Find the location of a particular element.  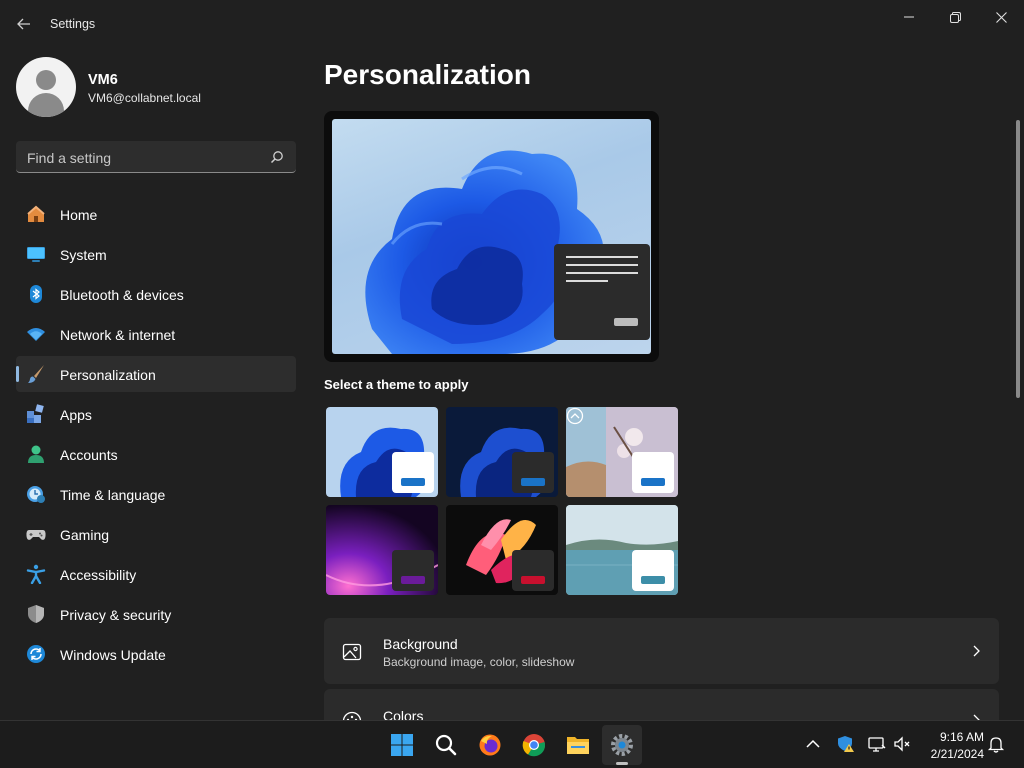

close-button is located at coordinates (1001, 17).